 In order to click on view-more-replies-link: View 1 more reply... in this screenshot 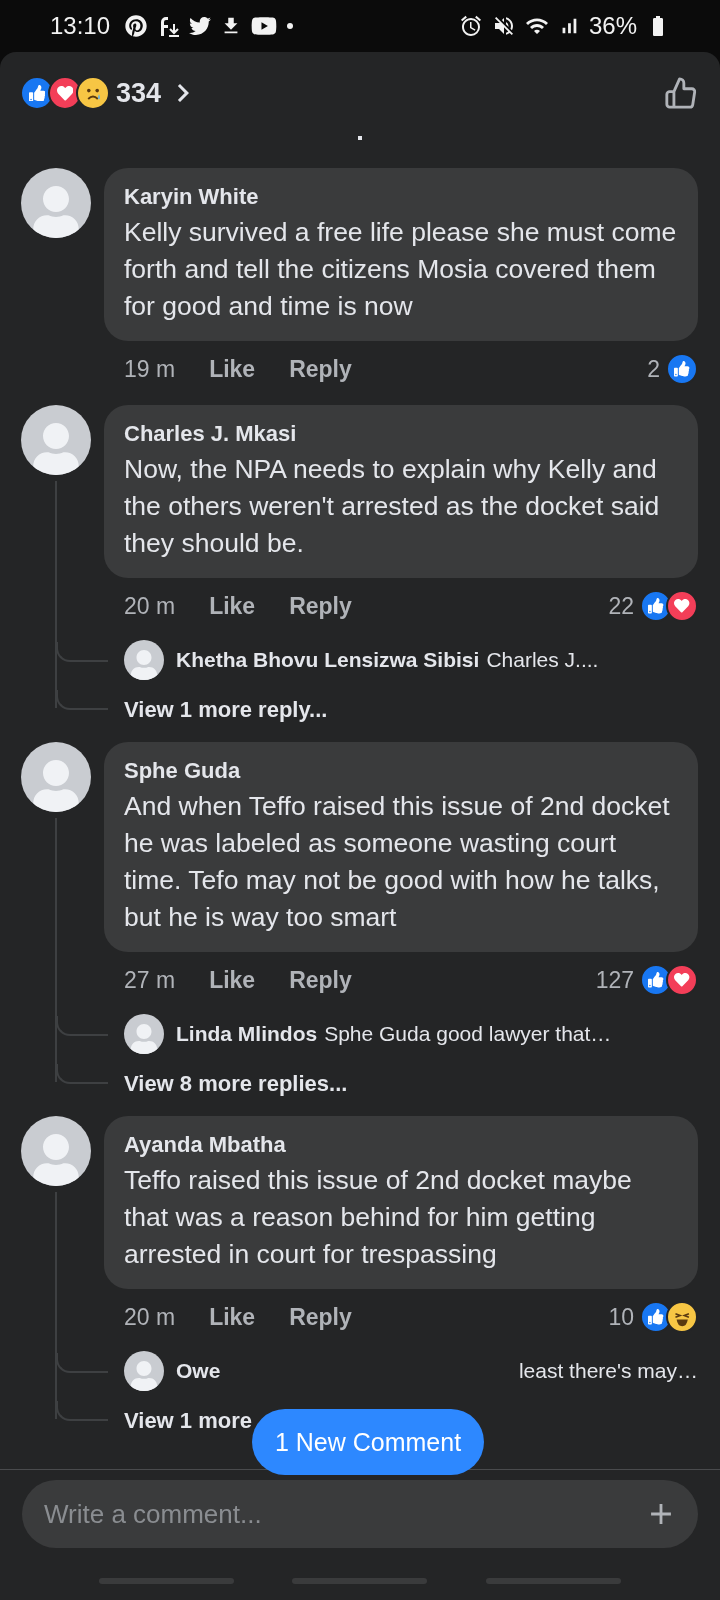, I will do `click(226, 710)`.